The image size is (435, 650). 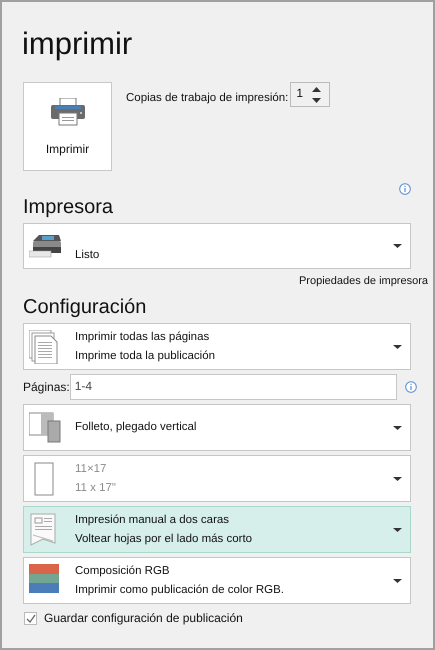 I want to click on print-button: Imprimir, so click(x=67, y=126).